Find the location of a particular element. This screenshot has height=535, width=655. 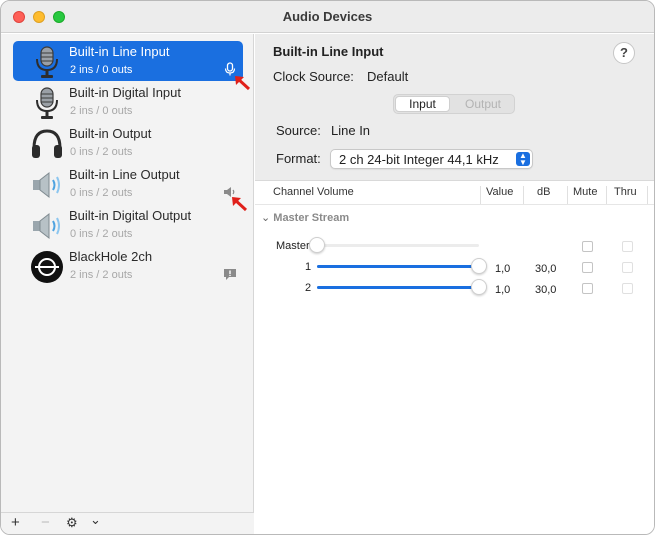

headphones-icon is located at coordinates (47, 143).